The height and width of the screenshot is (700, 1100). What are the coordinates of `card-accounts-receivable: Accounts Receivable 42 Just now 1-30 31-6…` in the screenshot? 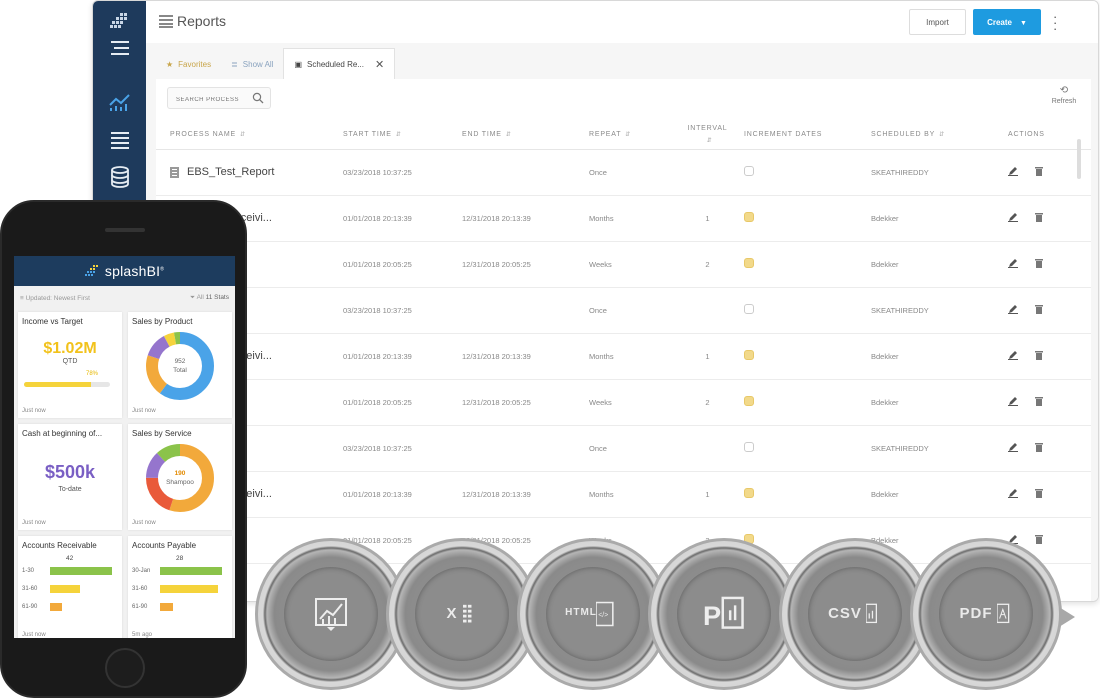 It's located at (70, 587).